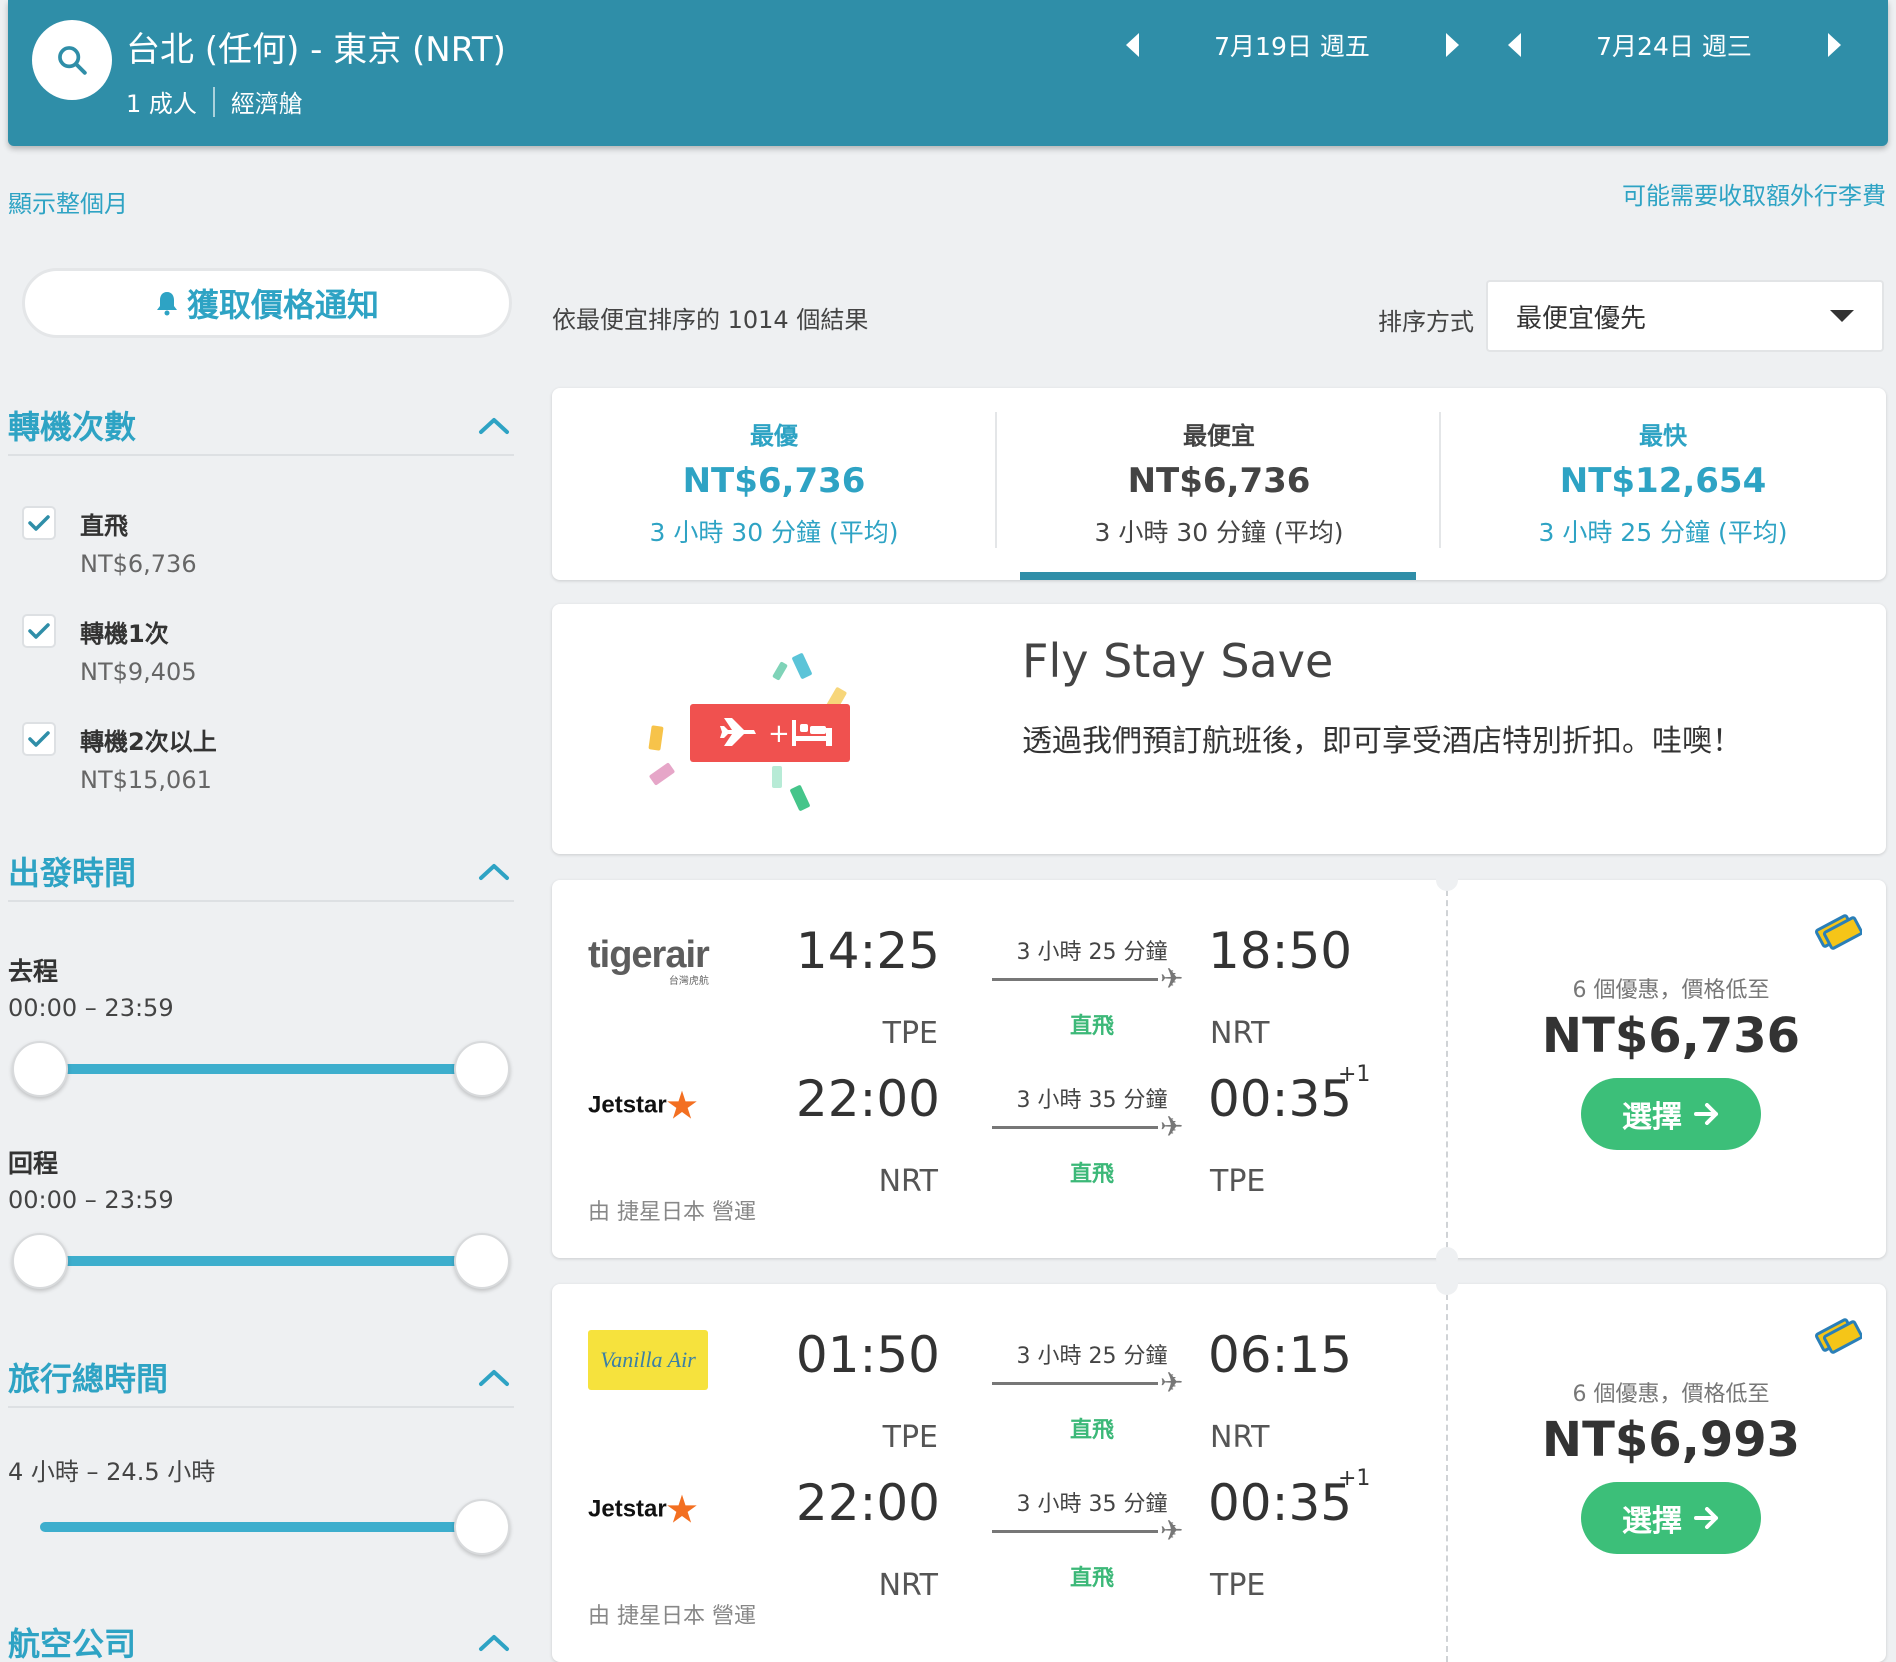 Image resolution: width=1896 pixels, height=1662 pixels. I want to click on star-icon: ★, so click(682, 1510).